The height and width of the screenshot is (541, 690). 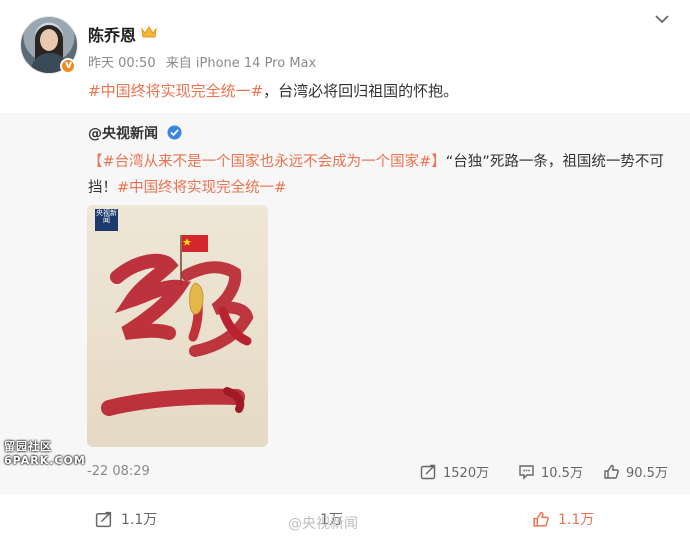 I want to click on repost-hashtag-1: 【#台湾从来不是一个国家也永远不会成为一个国家#】, so click(x=267, y=162).